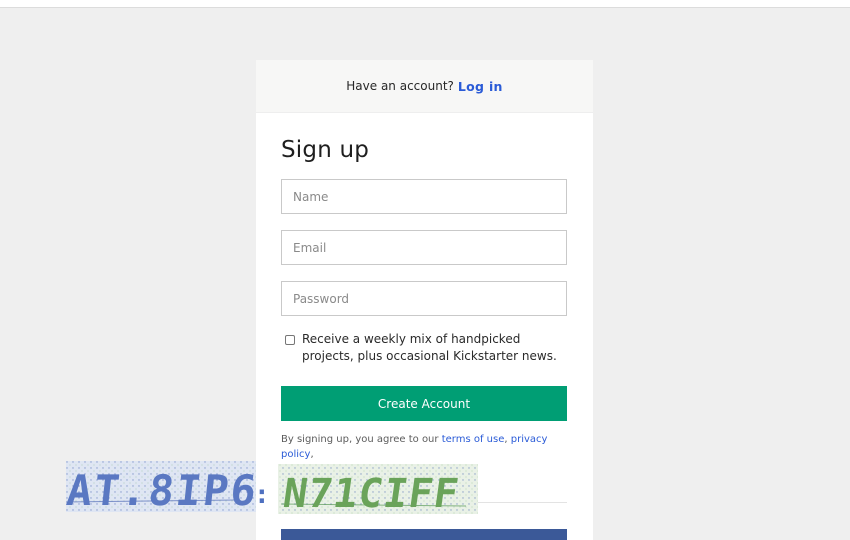 This screenshot has width=850, height=540. I want to click on captcha-left-text: AT.8IP6, so click(163, 490).